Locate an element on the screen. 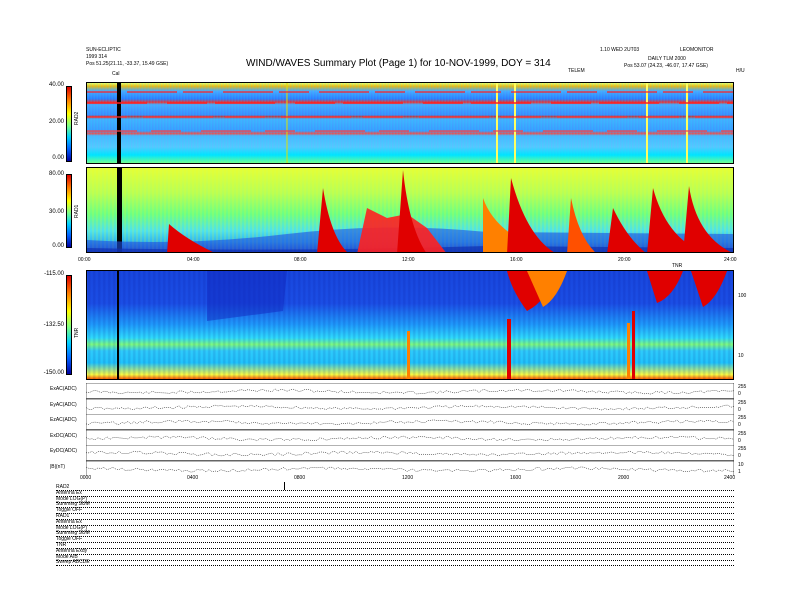  time-tick-top-2: 08:00 is located at coordinates (300, 260).